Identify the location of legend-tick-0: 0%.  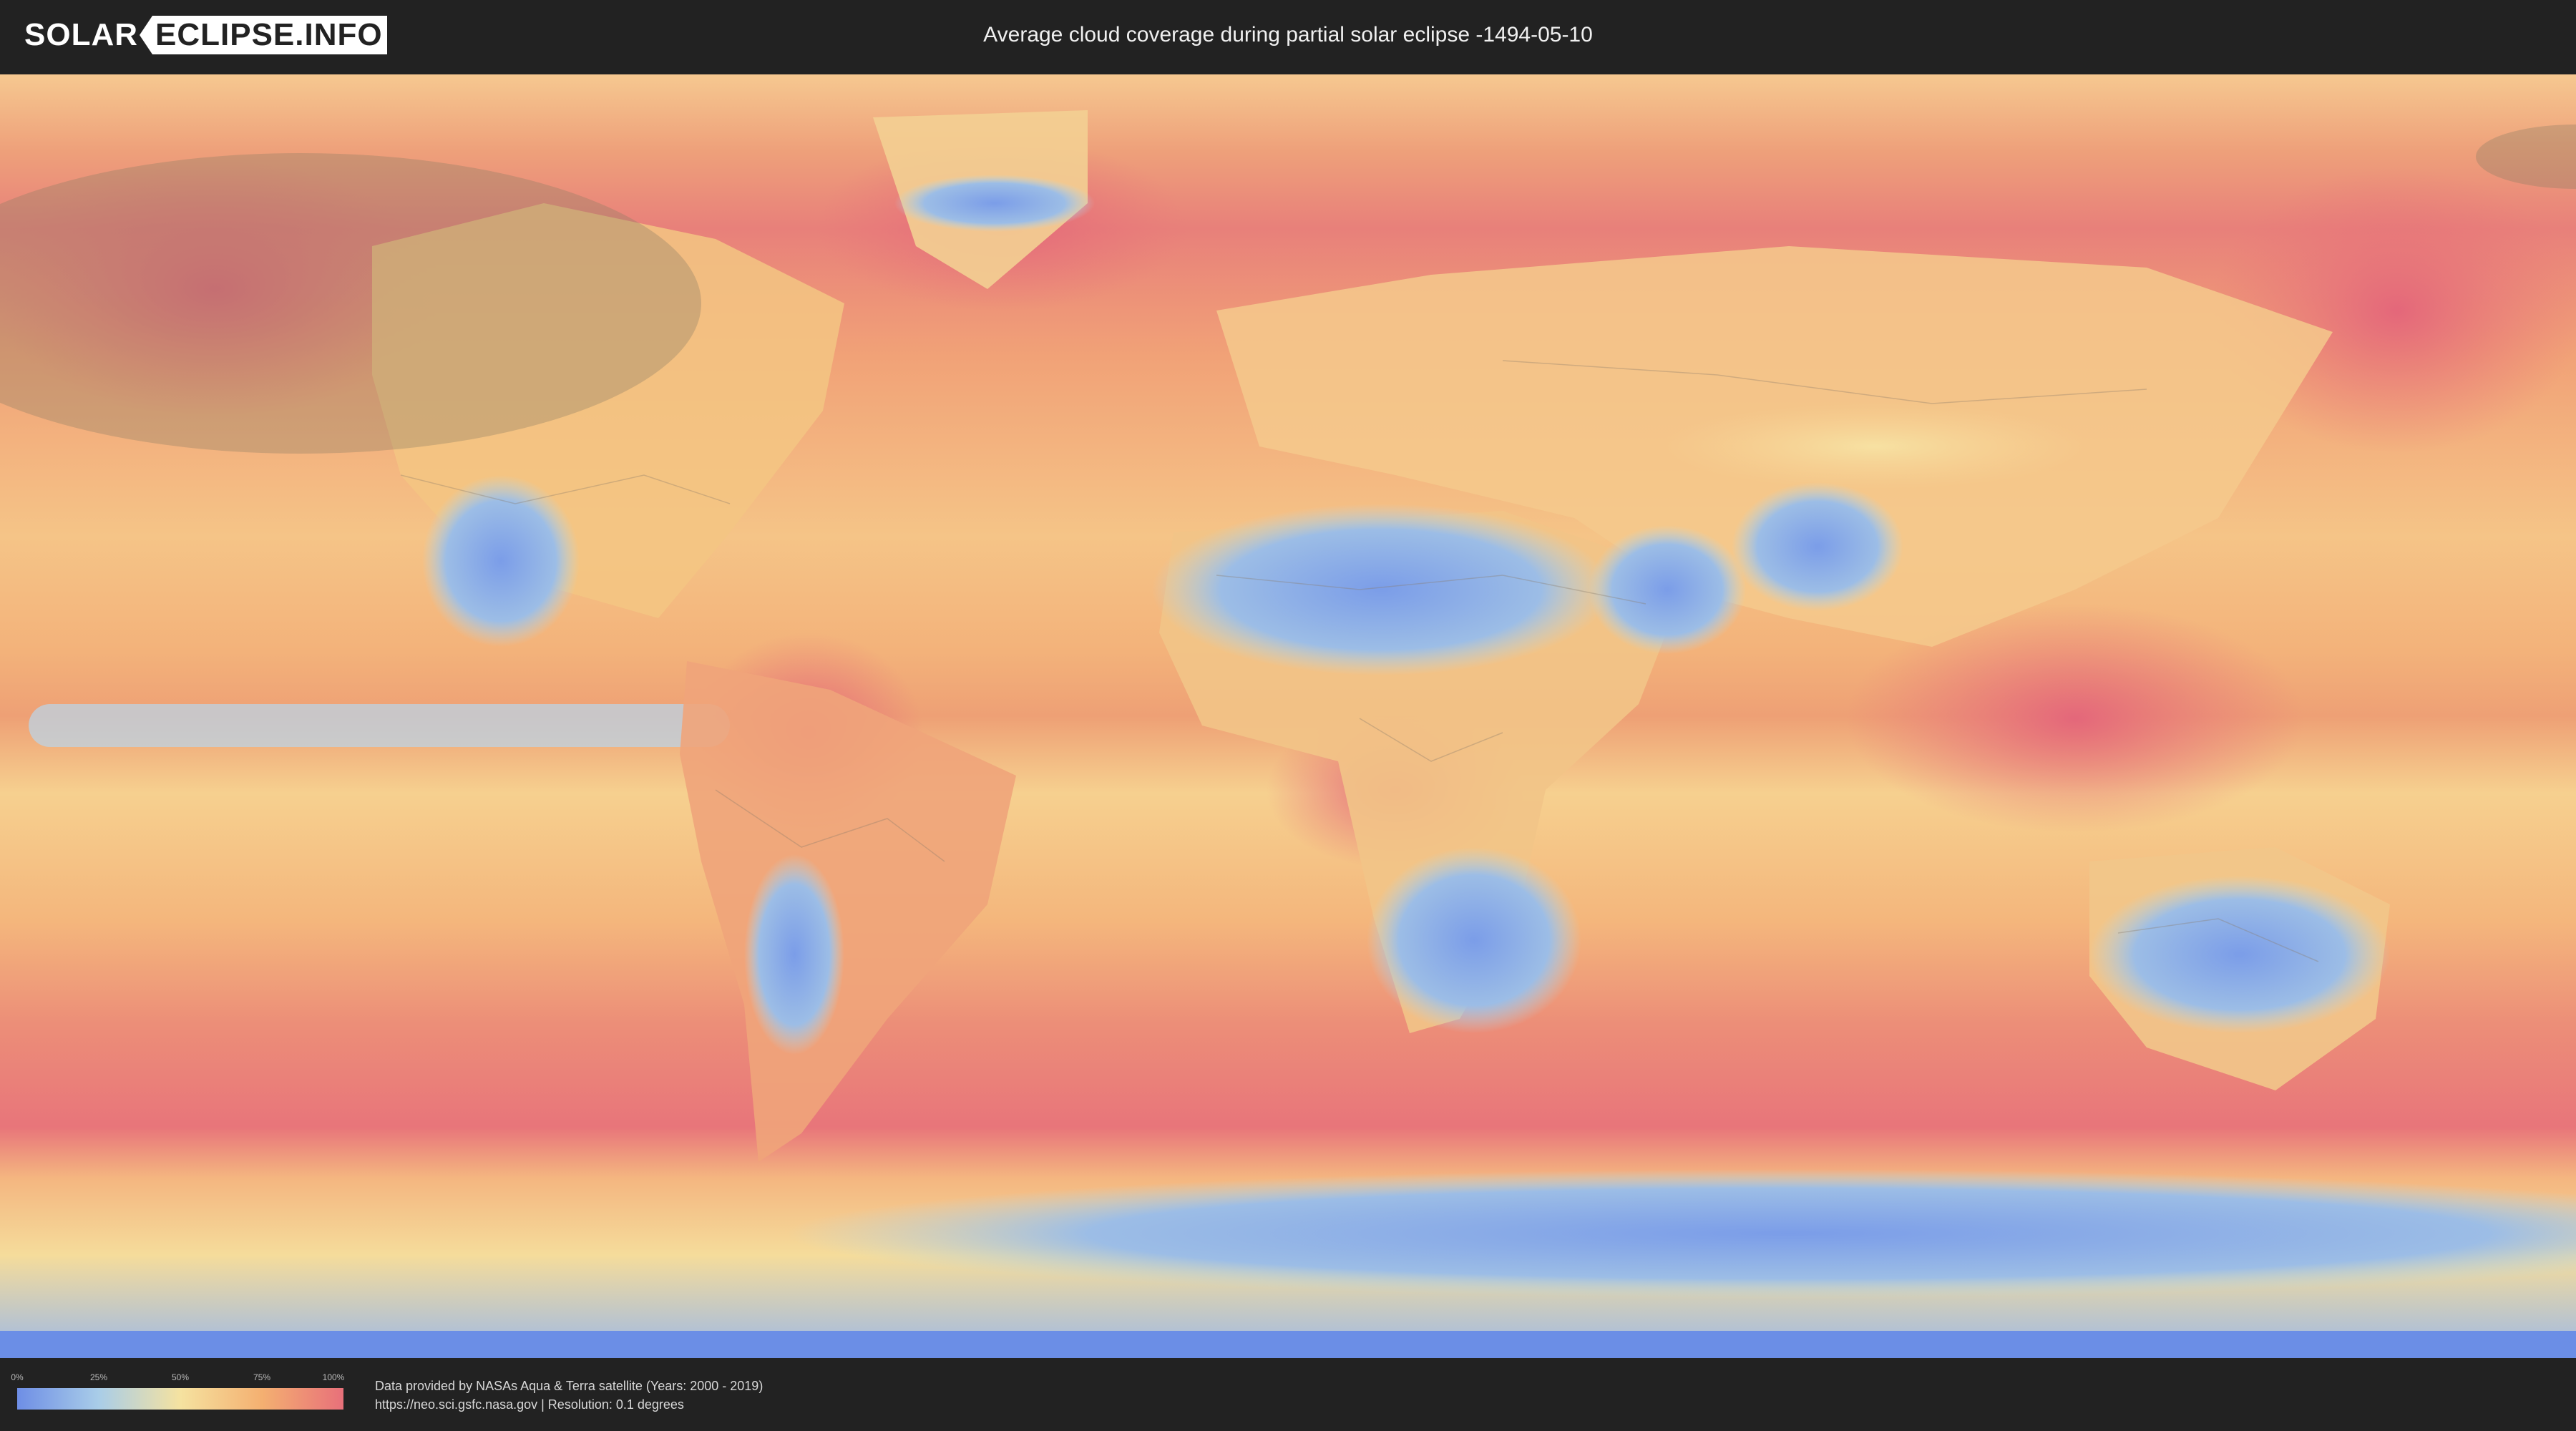
(17, 1377).